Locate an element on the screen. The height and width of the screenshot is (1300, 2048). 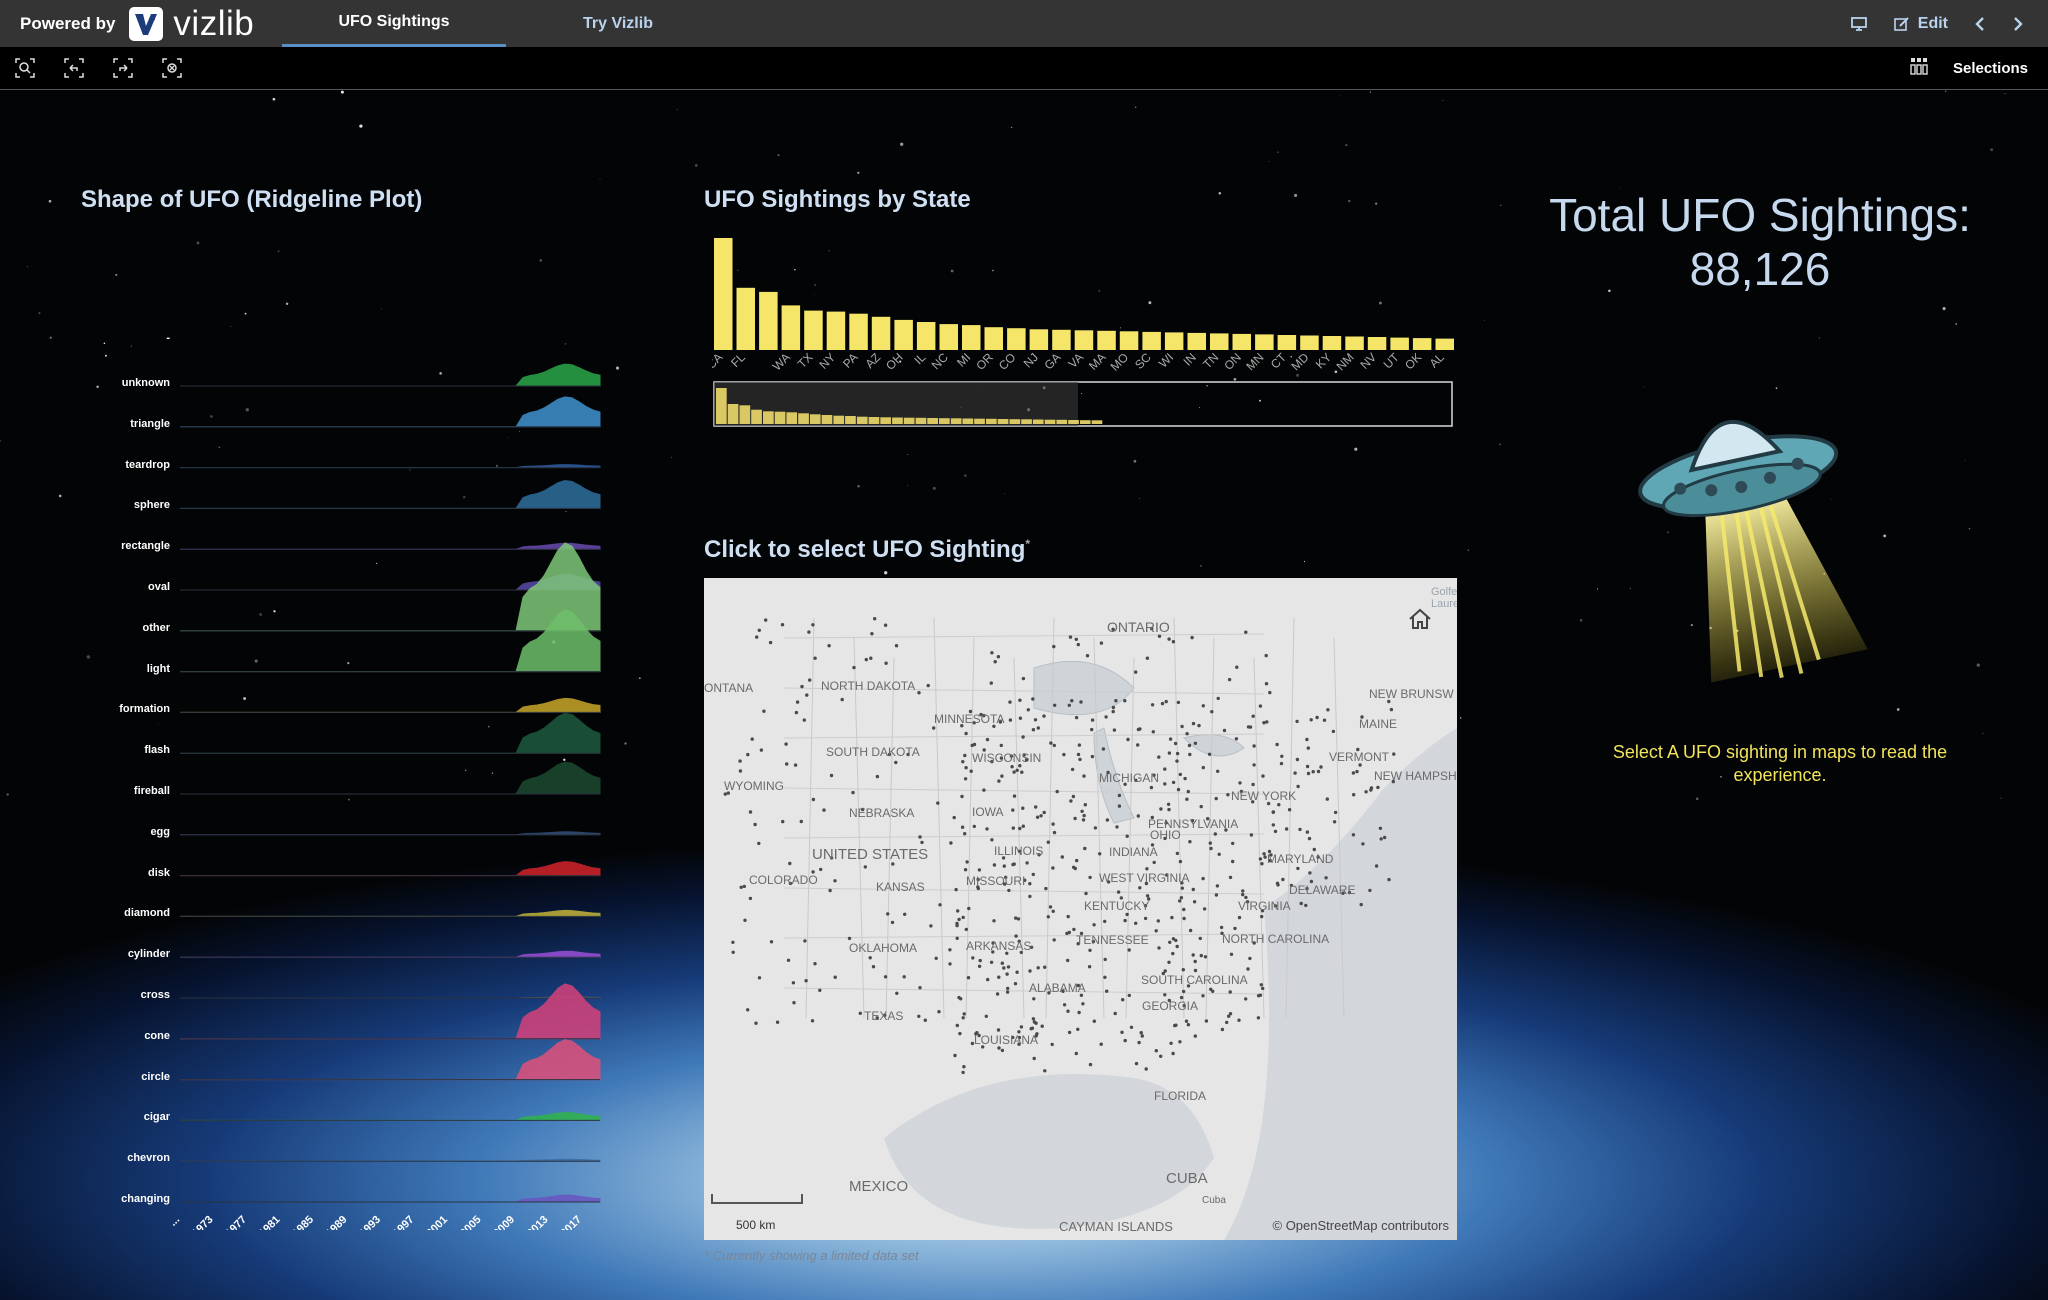
ridge-area-cigar is located at coordinates (390, 1116).